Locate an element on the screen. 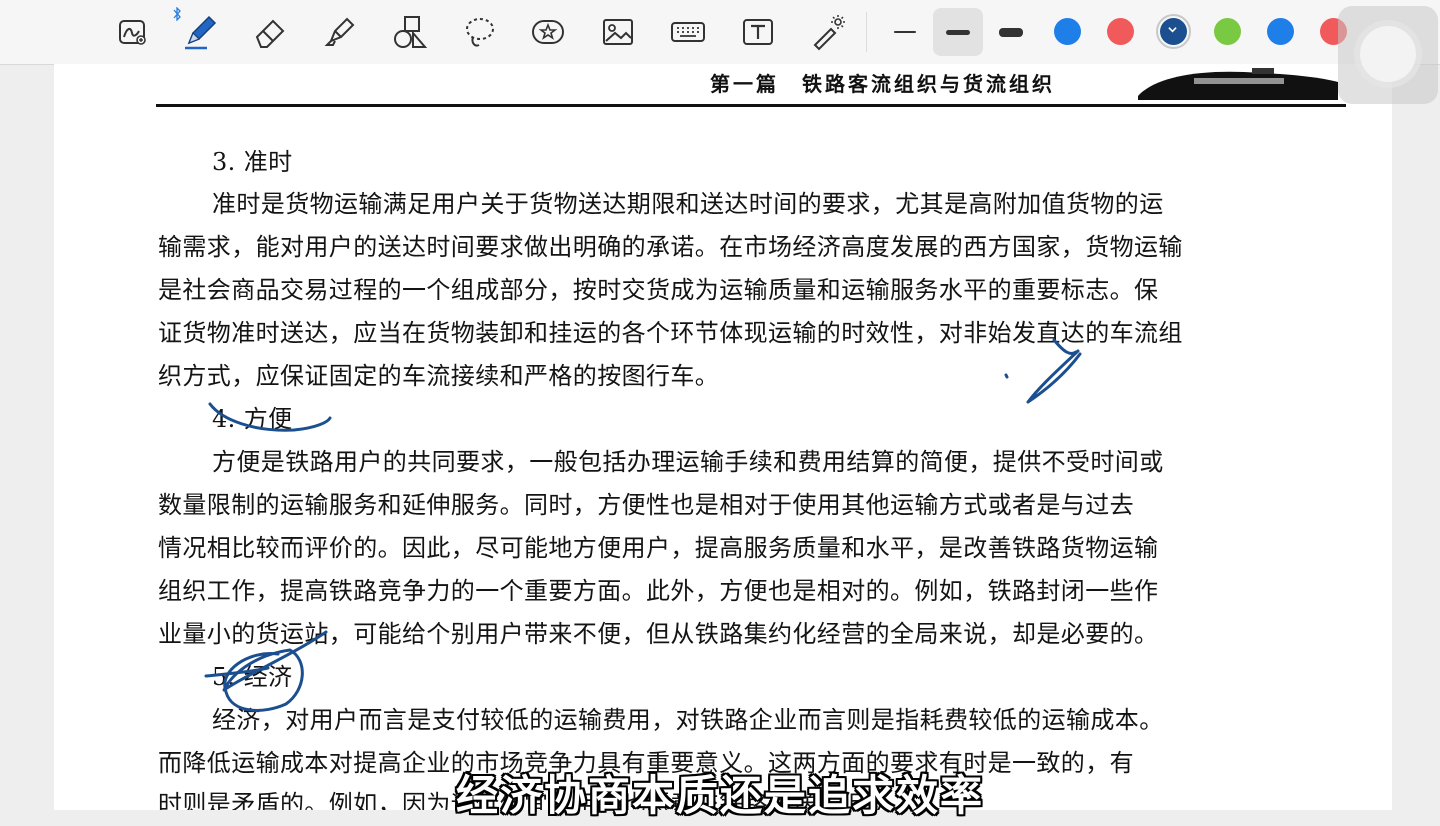  lasso-pen-icon is located at coordinates (132, 32).